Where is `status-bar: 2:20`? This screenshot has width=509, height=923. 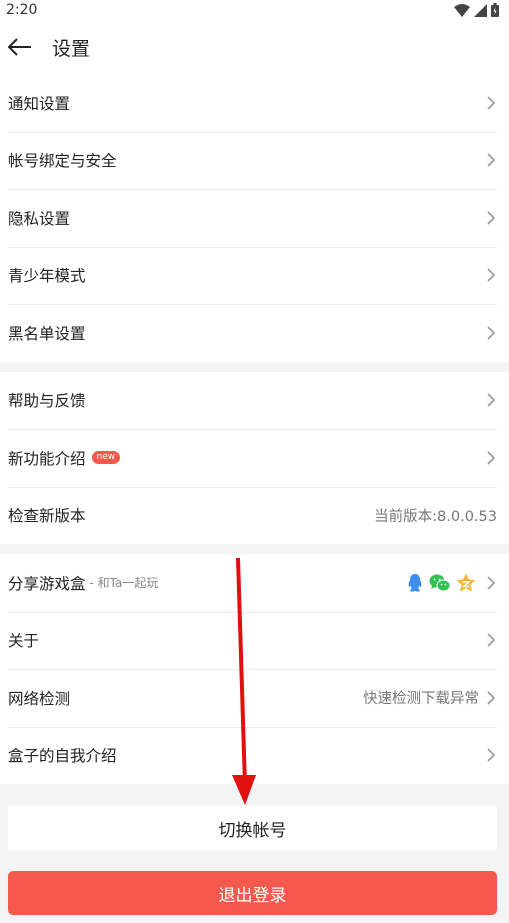
status-bar: 2:20 is located at coordinates (254, 10).